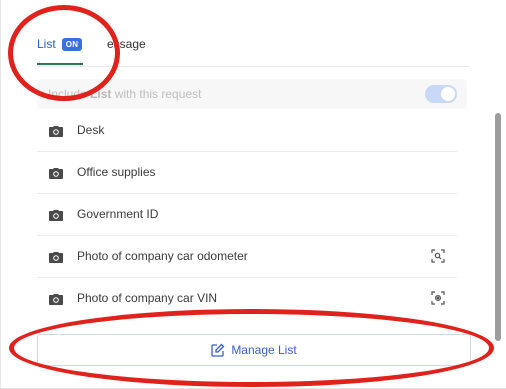  I want to click on list-item-label: Photo of company car VIN, so click(147, 298).